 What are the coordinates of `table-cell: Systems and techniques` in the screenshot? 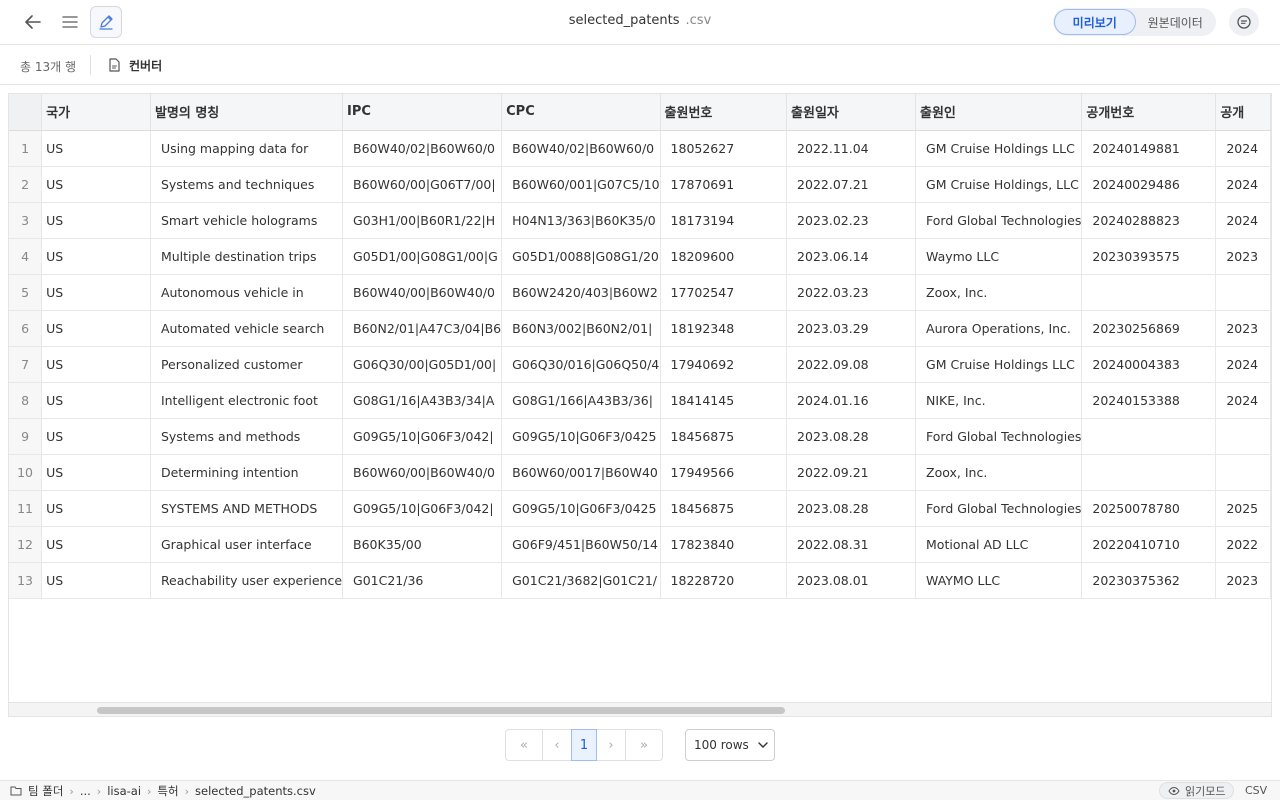 It's located at (247, 184).